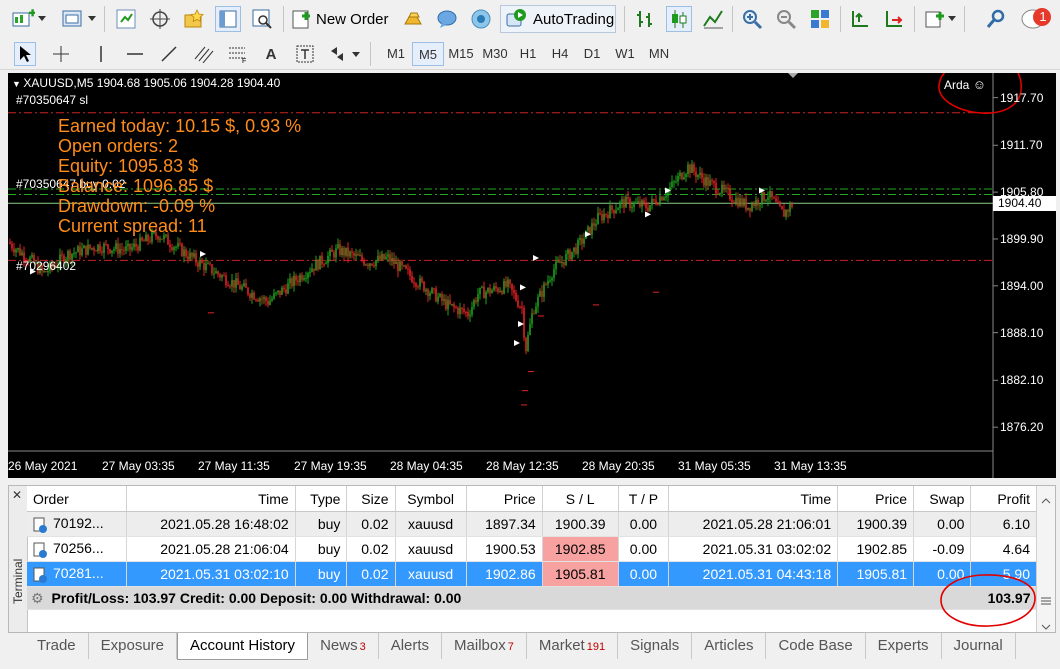 The image size is (1060, 669). I want to click on tab-exposure: Exposure, so click(133, 646).